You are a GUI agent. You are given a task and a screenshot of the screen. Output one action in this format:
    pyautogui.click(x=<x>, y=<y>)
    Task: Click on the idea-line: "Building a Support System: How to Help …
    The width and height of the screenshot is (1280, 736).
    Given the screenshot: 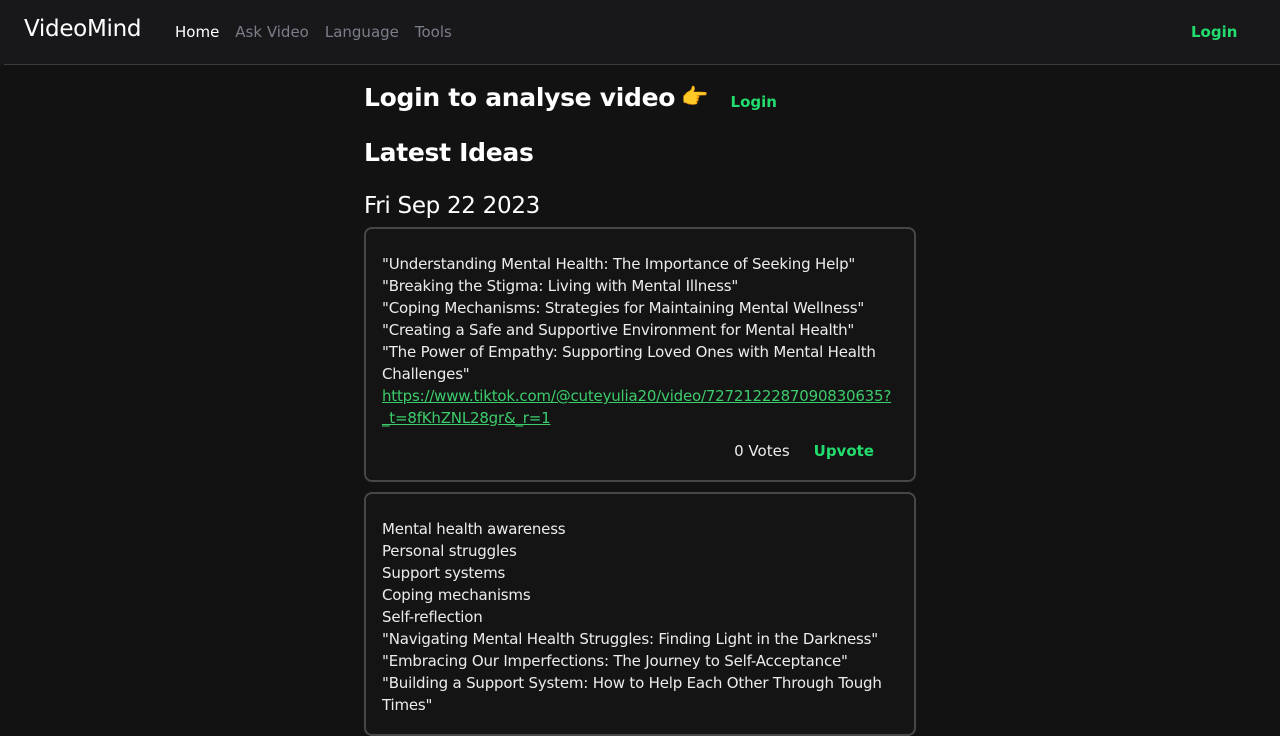 What is the action you would take?
    pyautogui.click(x=632, y=694)
    